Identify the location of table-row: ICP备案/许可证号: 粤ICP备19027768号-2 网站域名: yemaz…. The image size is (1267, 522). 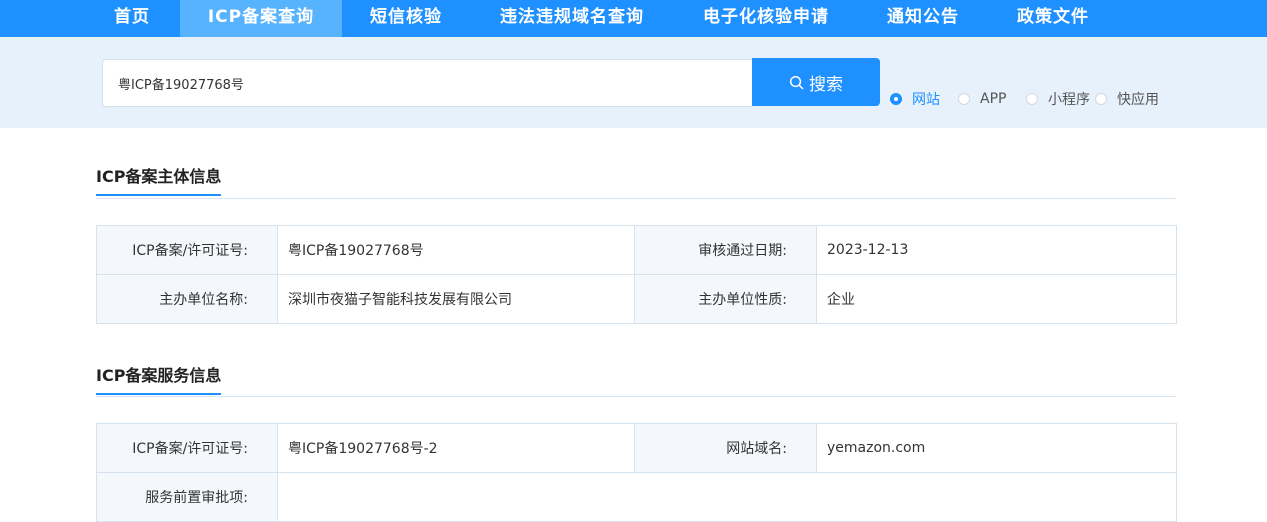
(636, 448).